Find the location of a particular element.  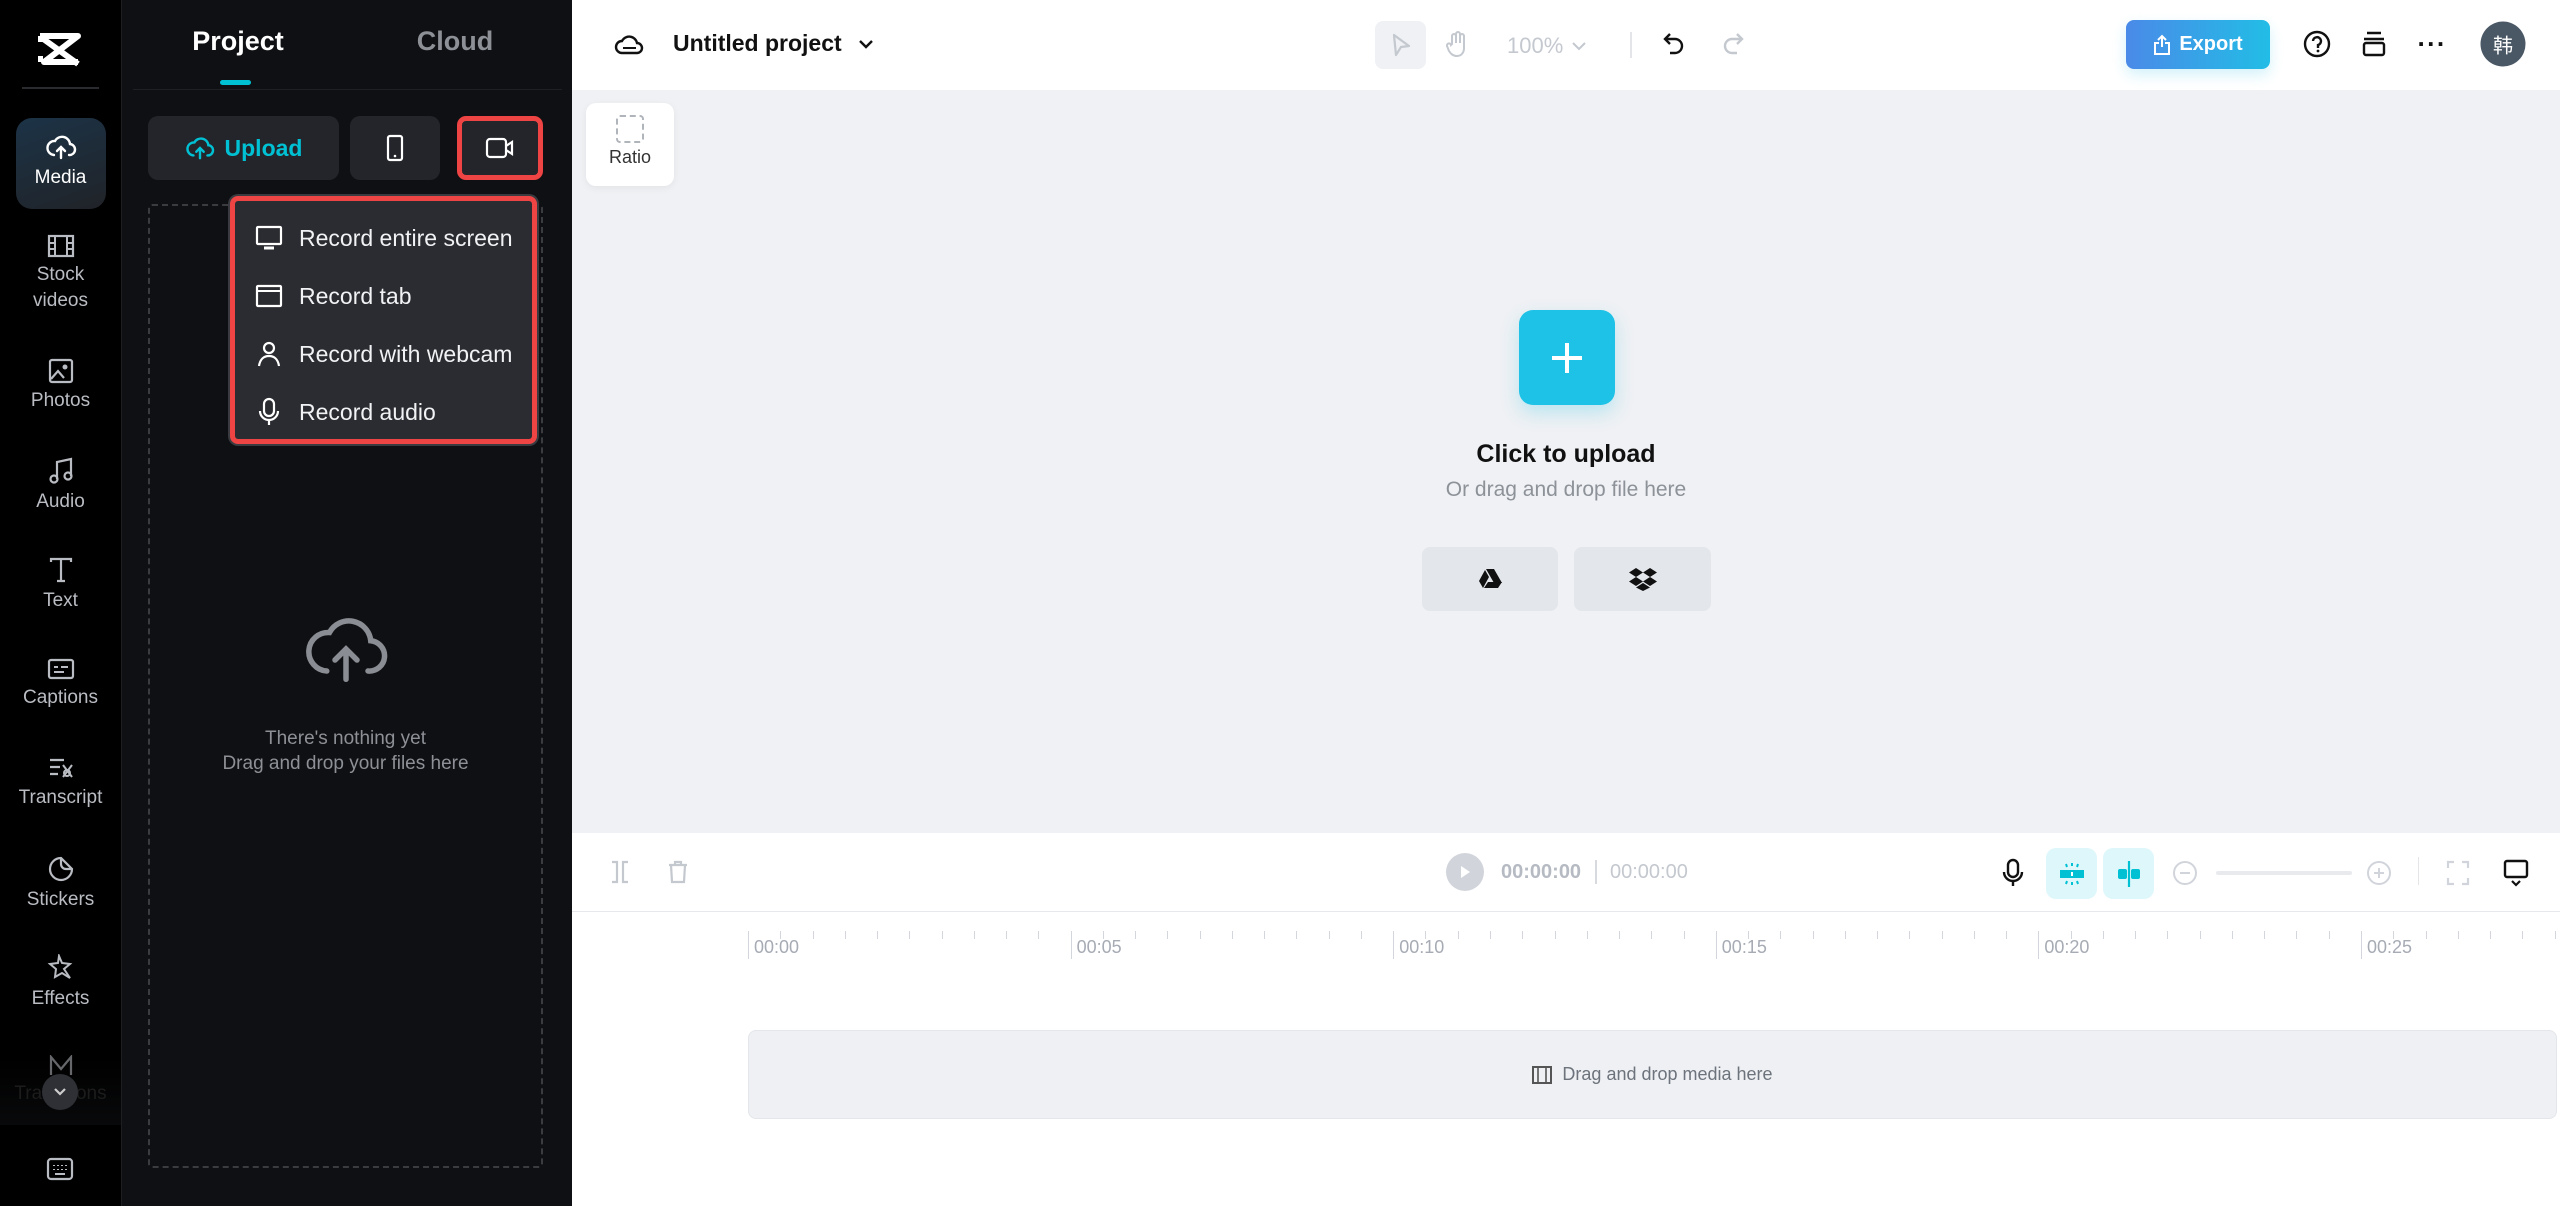

menu-item-record-webcam: Record with webcam is located at coordinates (383, 354).